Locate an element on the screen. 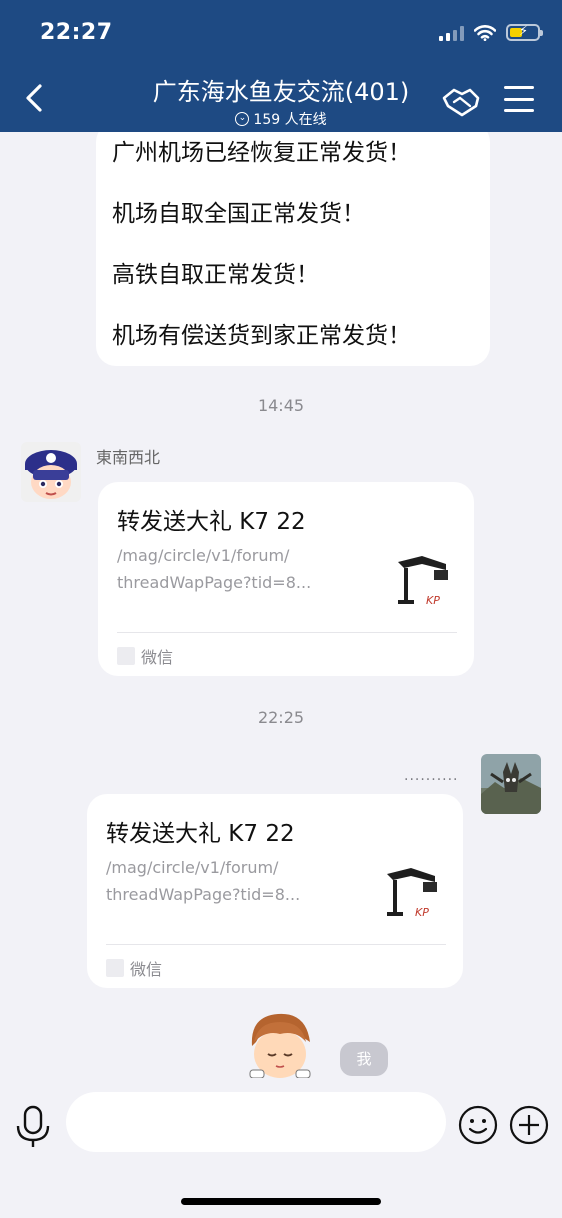  battery-icon: ⚡ is located at coordinates (524, 32).